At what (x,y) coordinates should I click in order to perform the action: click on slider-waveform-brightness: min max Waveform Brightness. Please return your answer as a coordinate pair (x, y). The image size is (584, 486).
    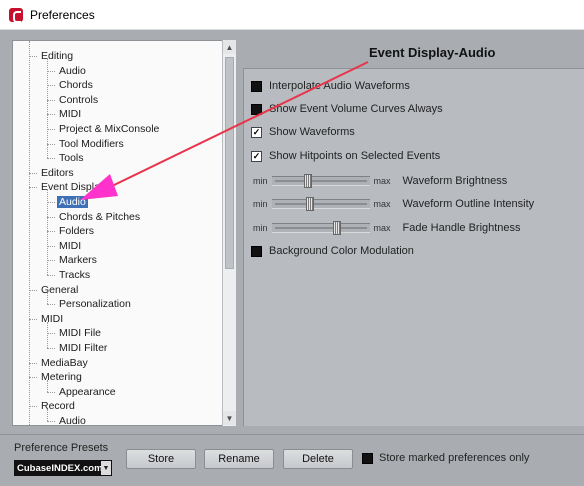
    Looking at the image, I should click on (380, 181).